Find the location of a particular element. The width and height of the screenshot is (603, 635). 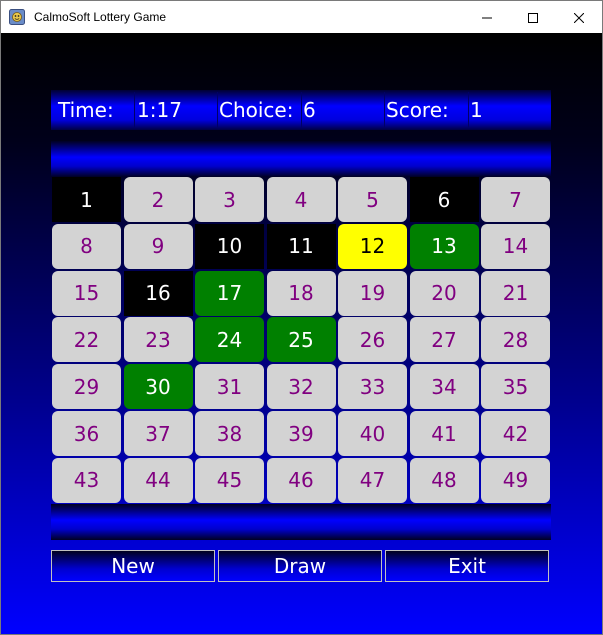

number-cell-45: 45 is located at coordinates (229, 480).